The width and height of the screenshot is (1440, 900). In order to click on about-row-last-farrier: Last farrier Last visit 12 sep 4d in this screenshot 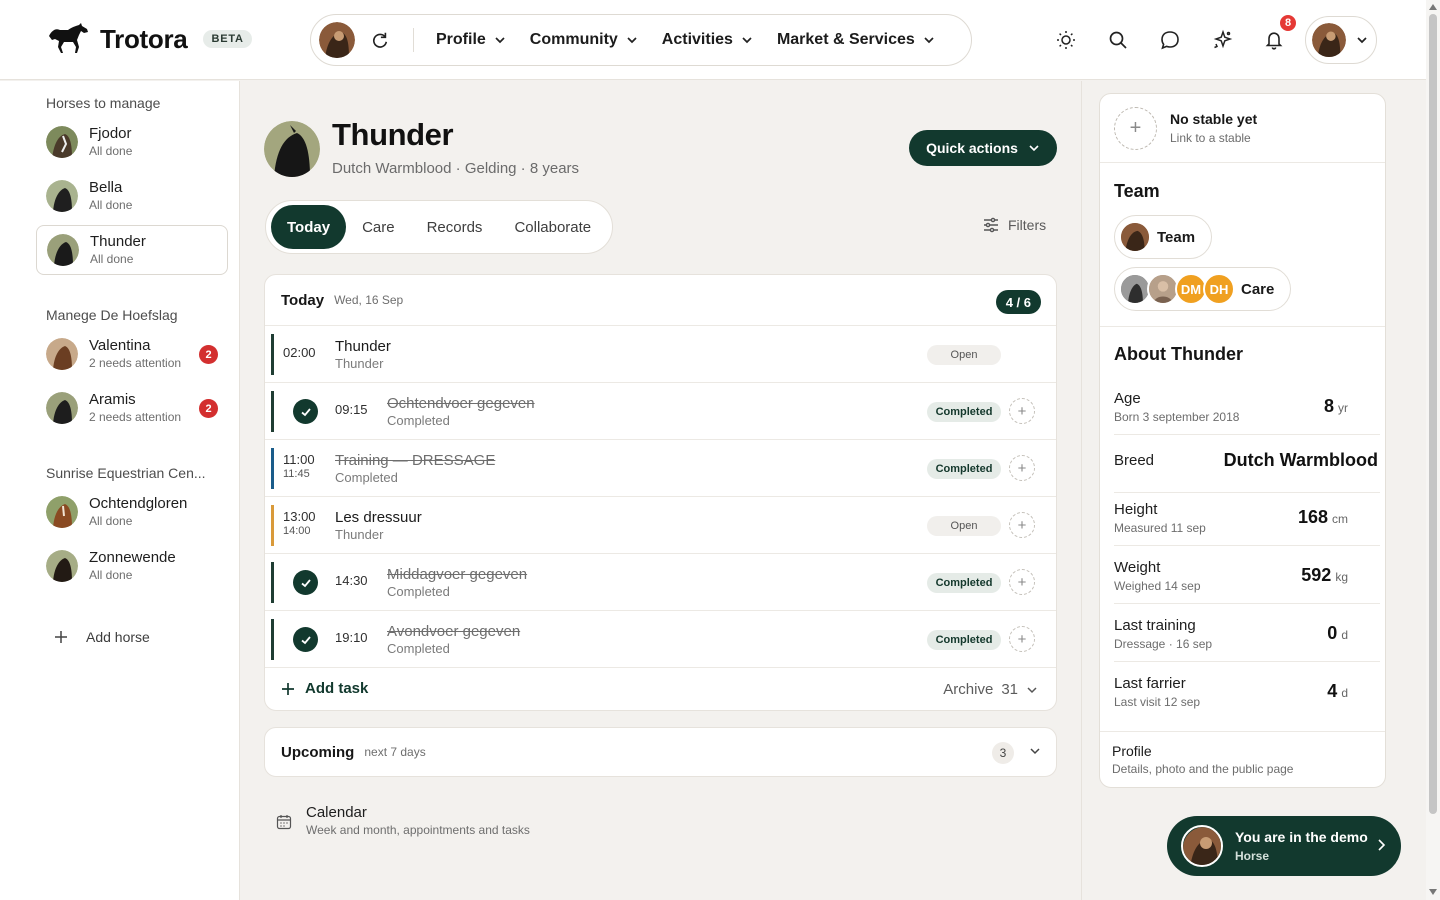, I will do `click(1247, 691)`.